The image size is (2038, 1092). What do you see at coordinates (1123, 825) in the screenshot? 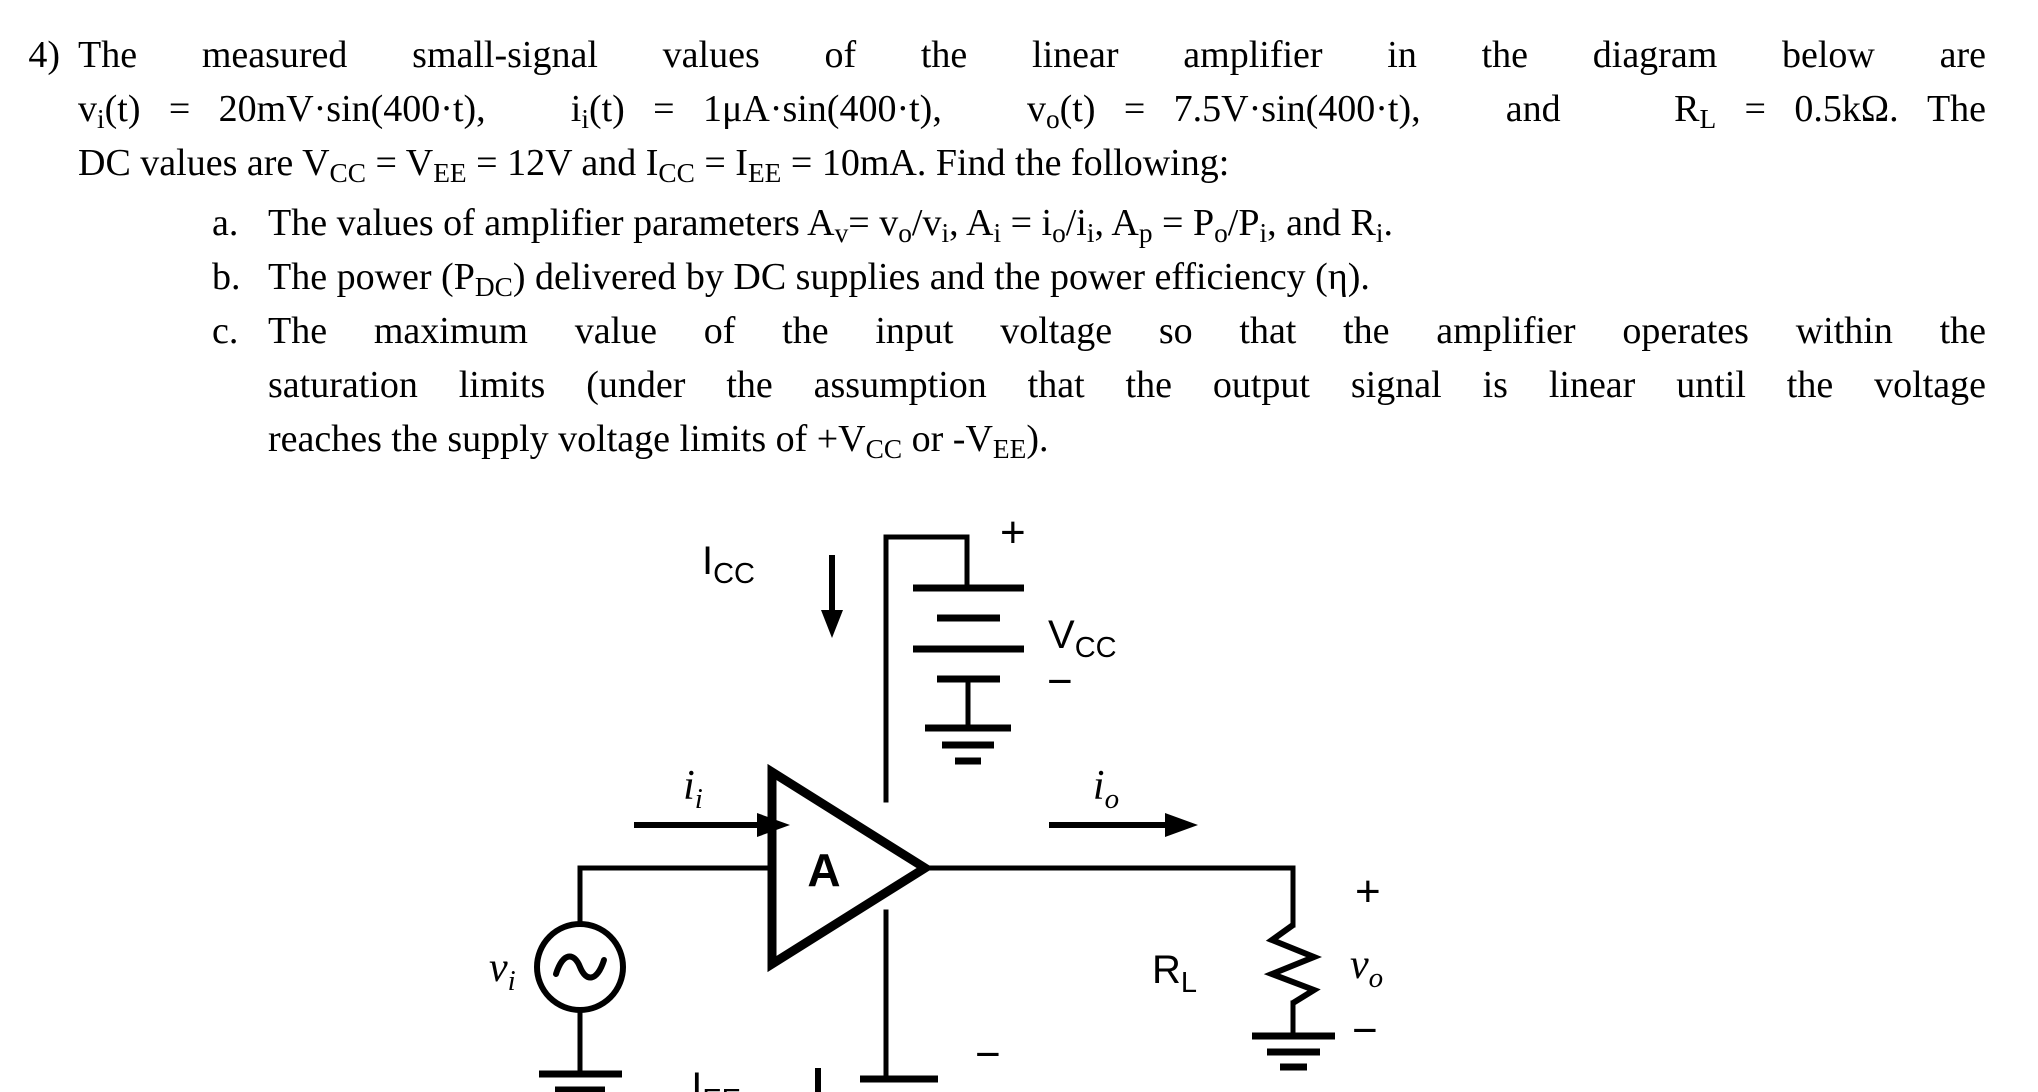
I see `io-current-arrow` at bounding box center [1123, 825].